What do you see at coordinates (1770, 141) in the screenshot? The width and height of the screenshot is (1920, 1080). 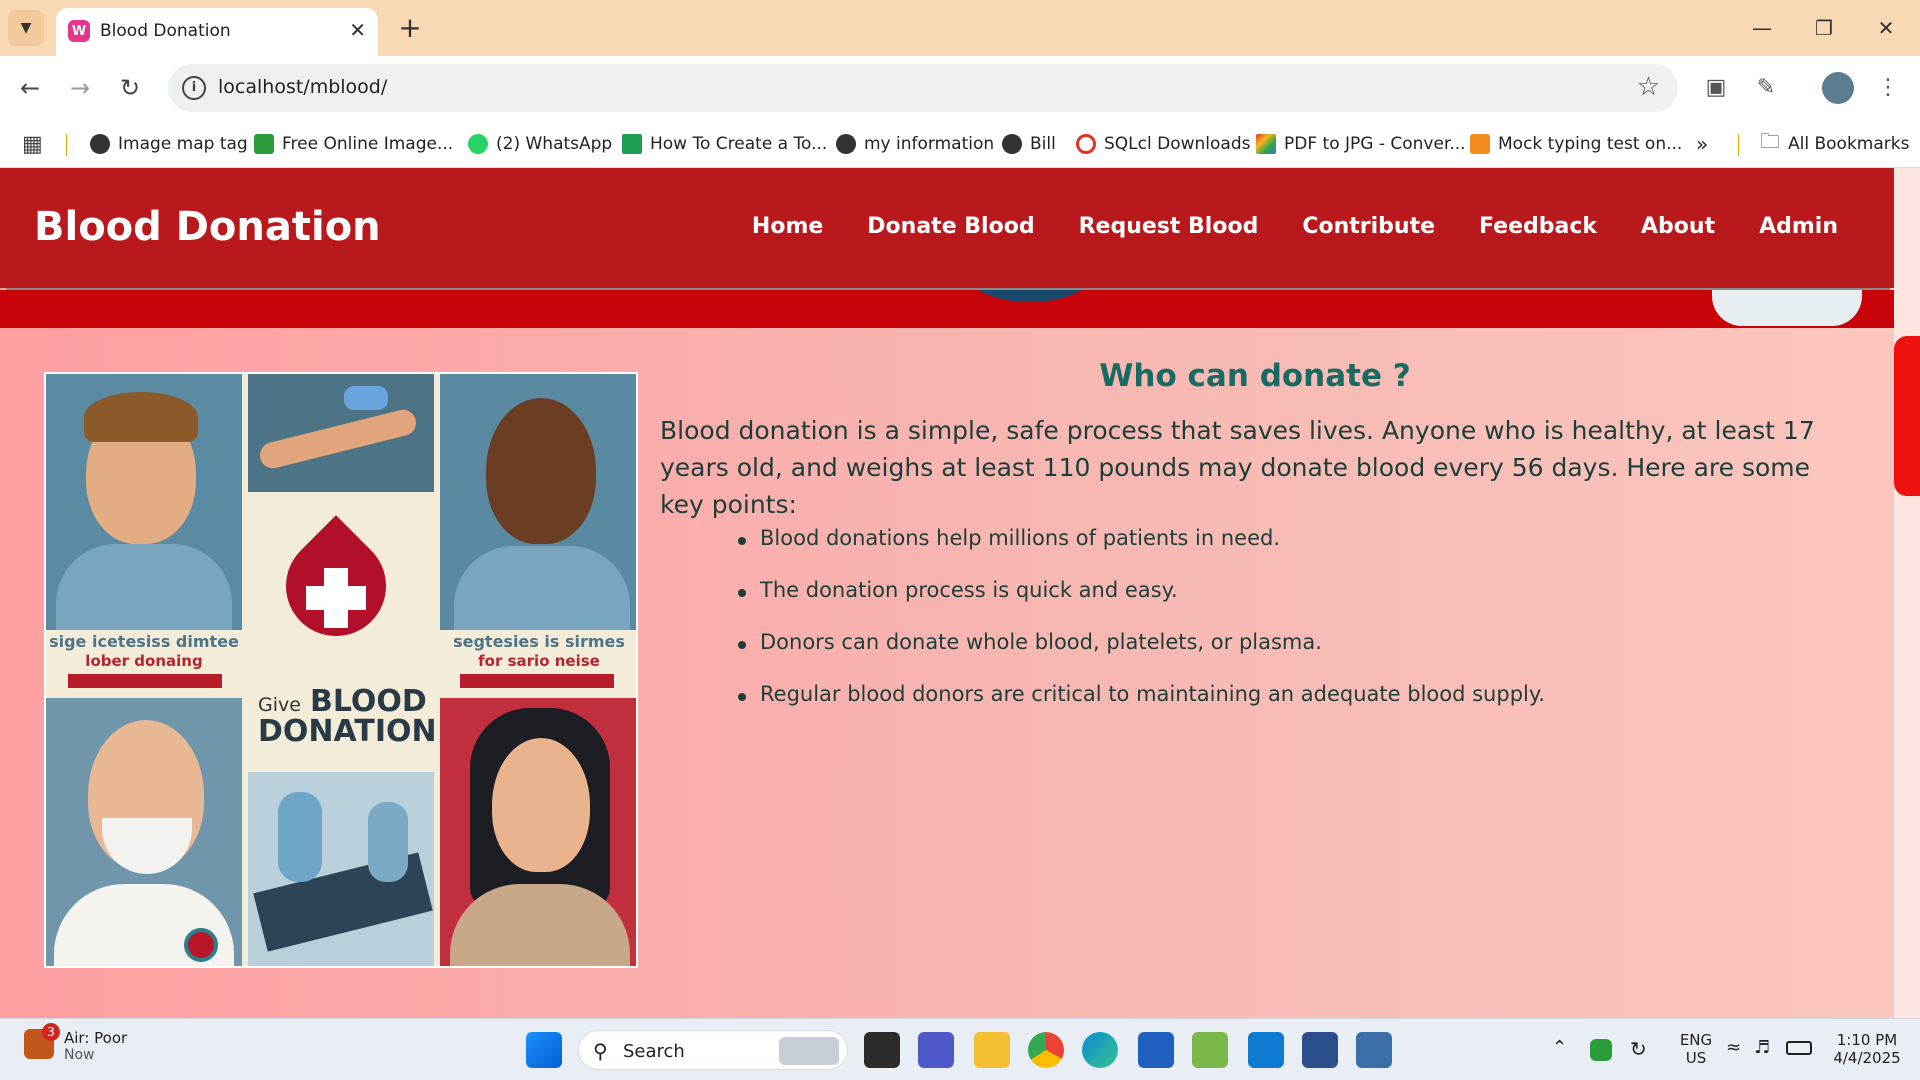 I see `folder-icon: 🗀` at bounding box center [1770, 141].